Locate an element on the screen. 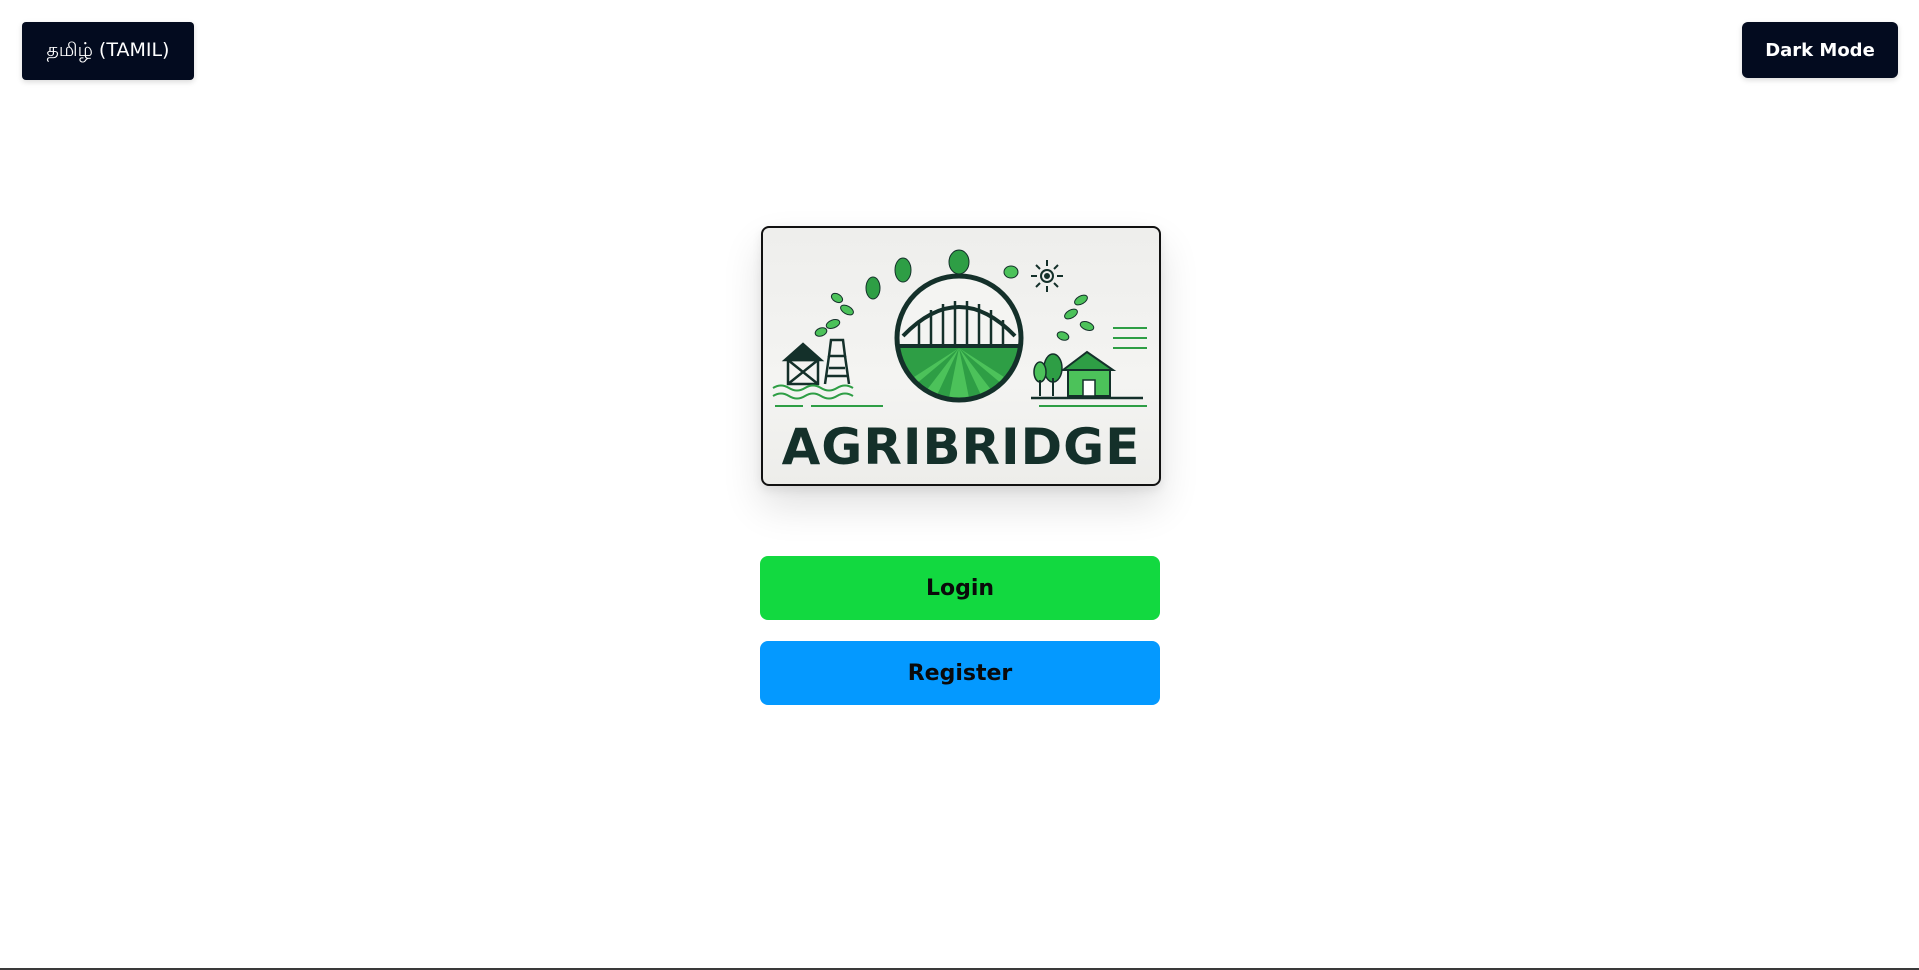  tree-icon is located at coordinates (1048, 374).